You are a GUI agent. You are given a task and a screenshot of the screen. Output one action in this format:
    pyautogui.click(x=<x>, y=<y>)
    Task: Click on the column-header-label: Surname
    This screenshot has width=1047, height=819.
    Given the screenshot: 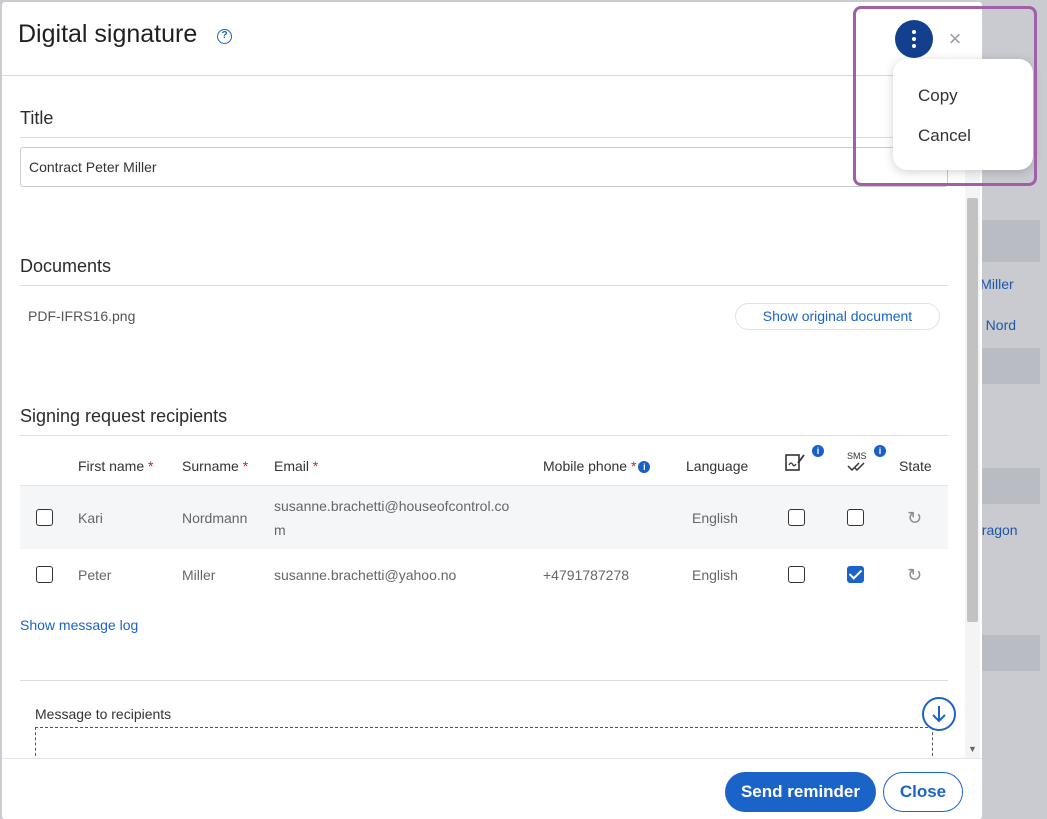 What is the action you would take?
    pyautogui.click(x=210, y=466)
    